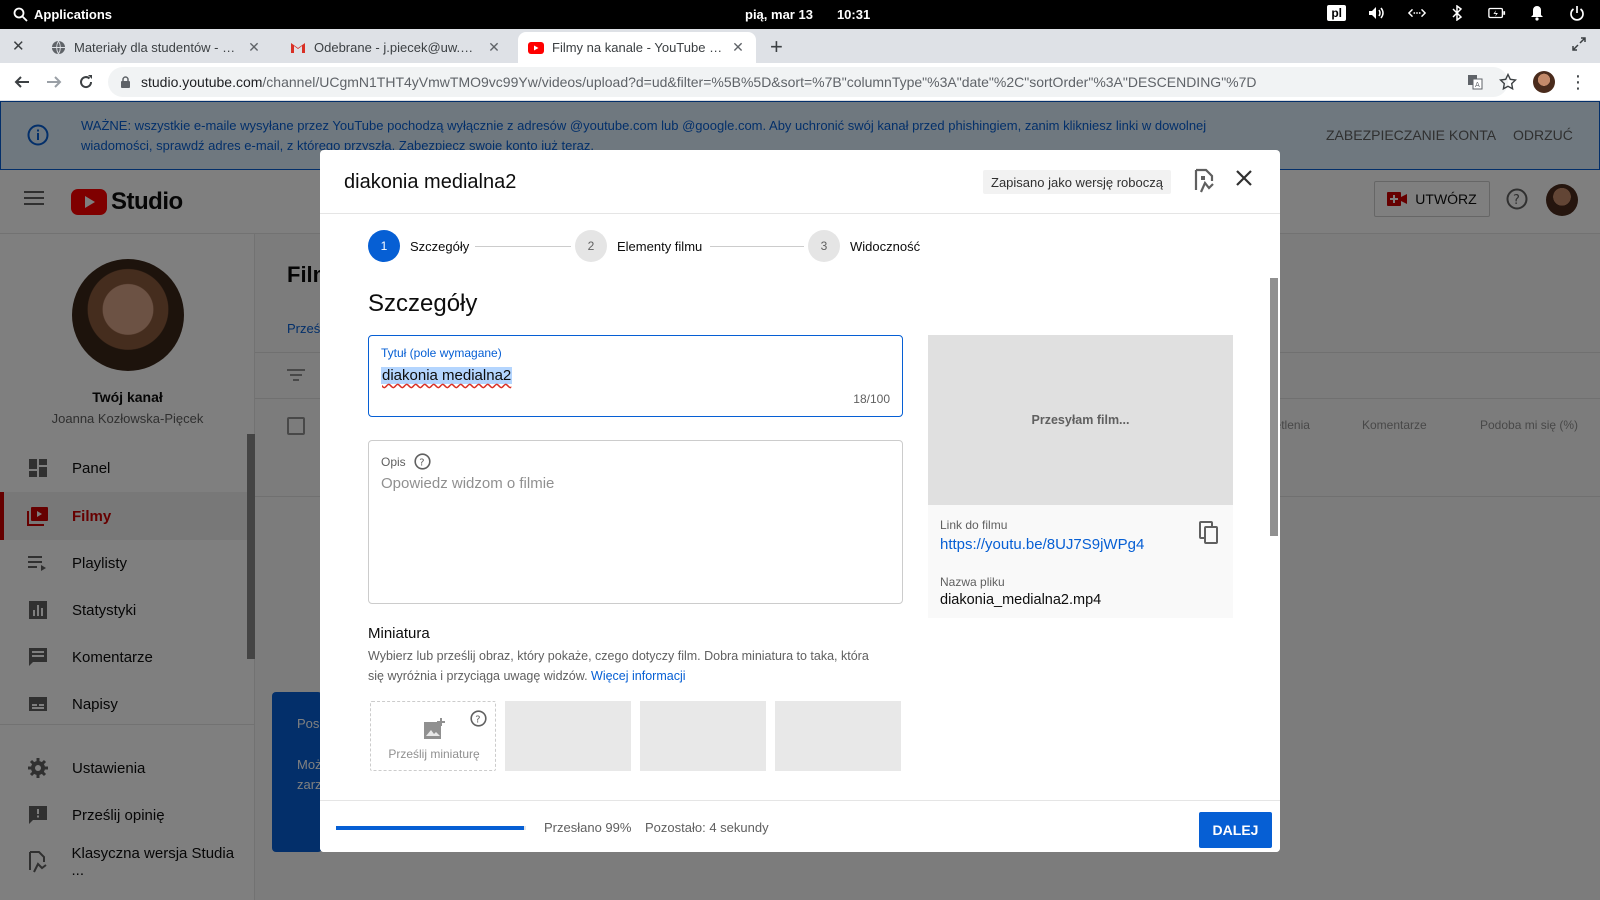 This screenshot has height=900, width=1600. I want to click on thumbnail-heading: Miniatura, so click(399, 633).